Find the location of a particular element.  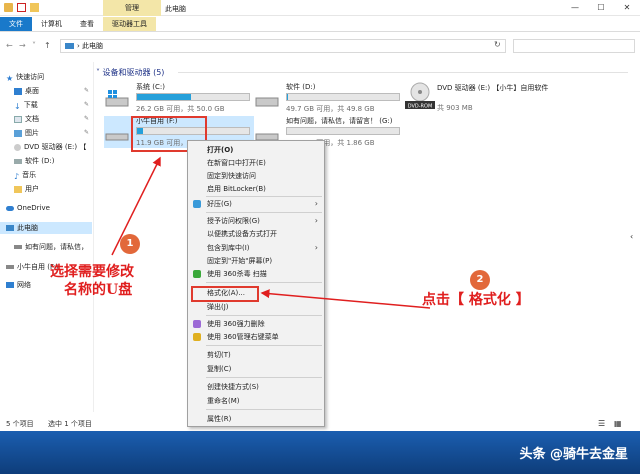

address-input: › 此电脑 is located at coordinates (283, 46).